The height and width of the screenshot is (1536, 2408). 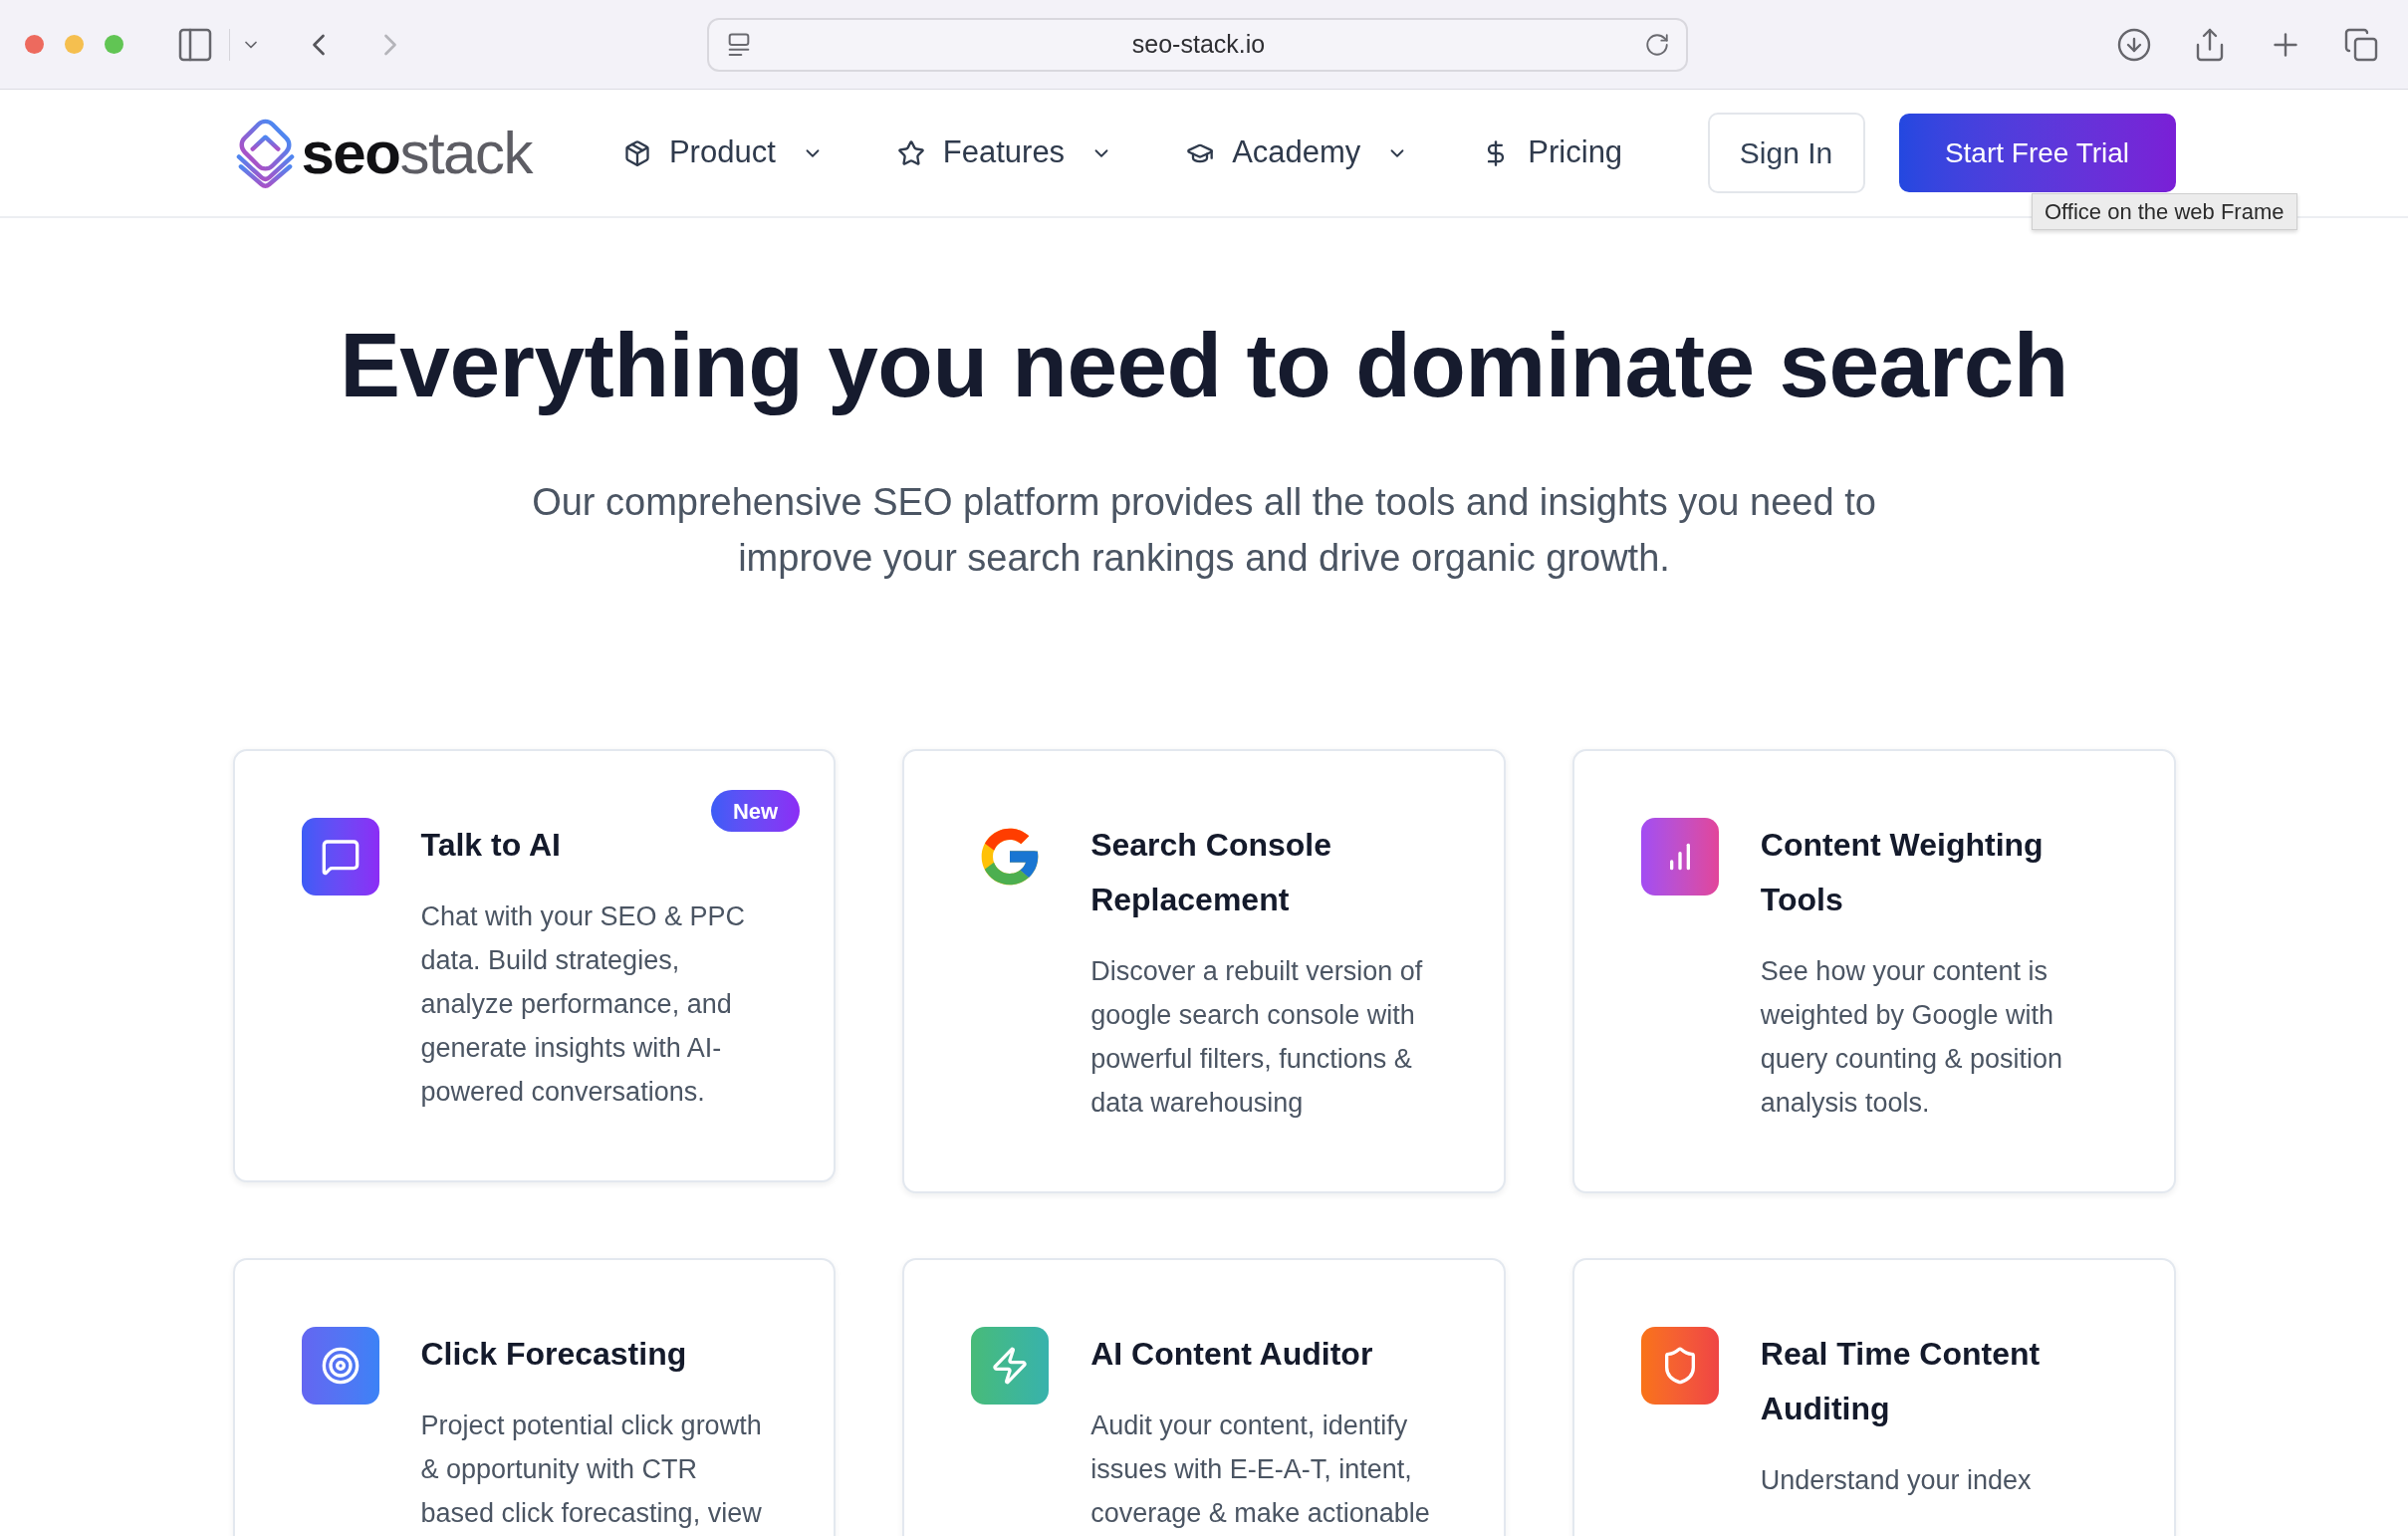 I want to click on feature-card: Search Console Replacement Discover a rebuilt version of google search console with powerful filters, functions & data warehousing, so click(x=1204, y=971).